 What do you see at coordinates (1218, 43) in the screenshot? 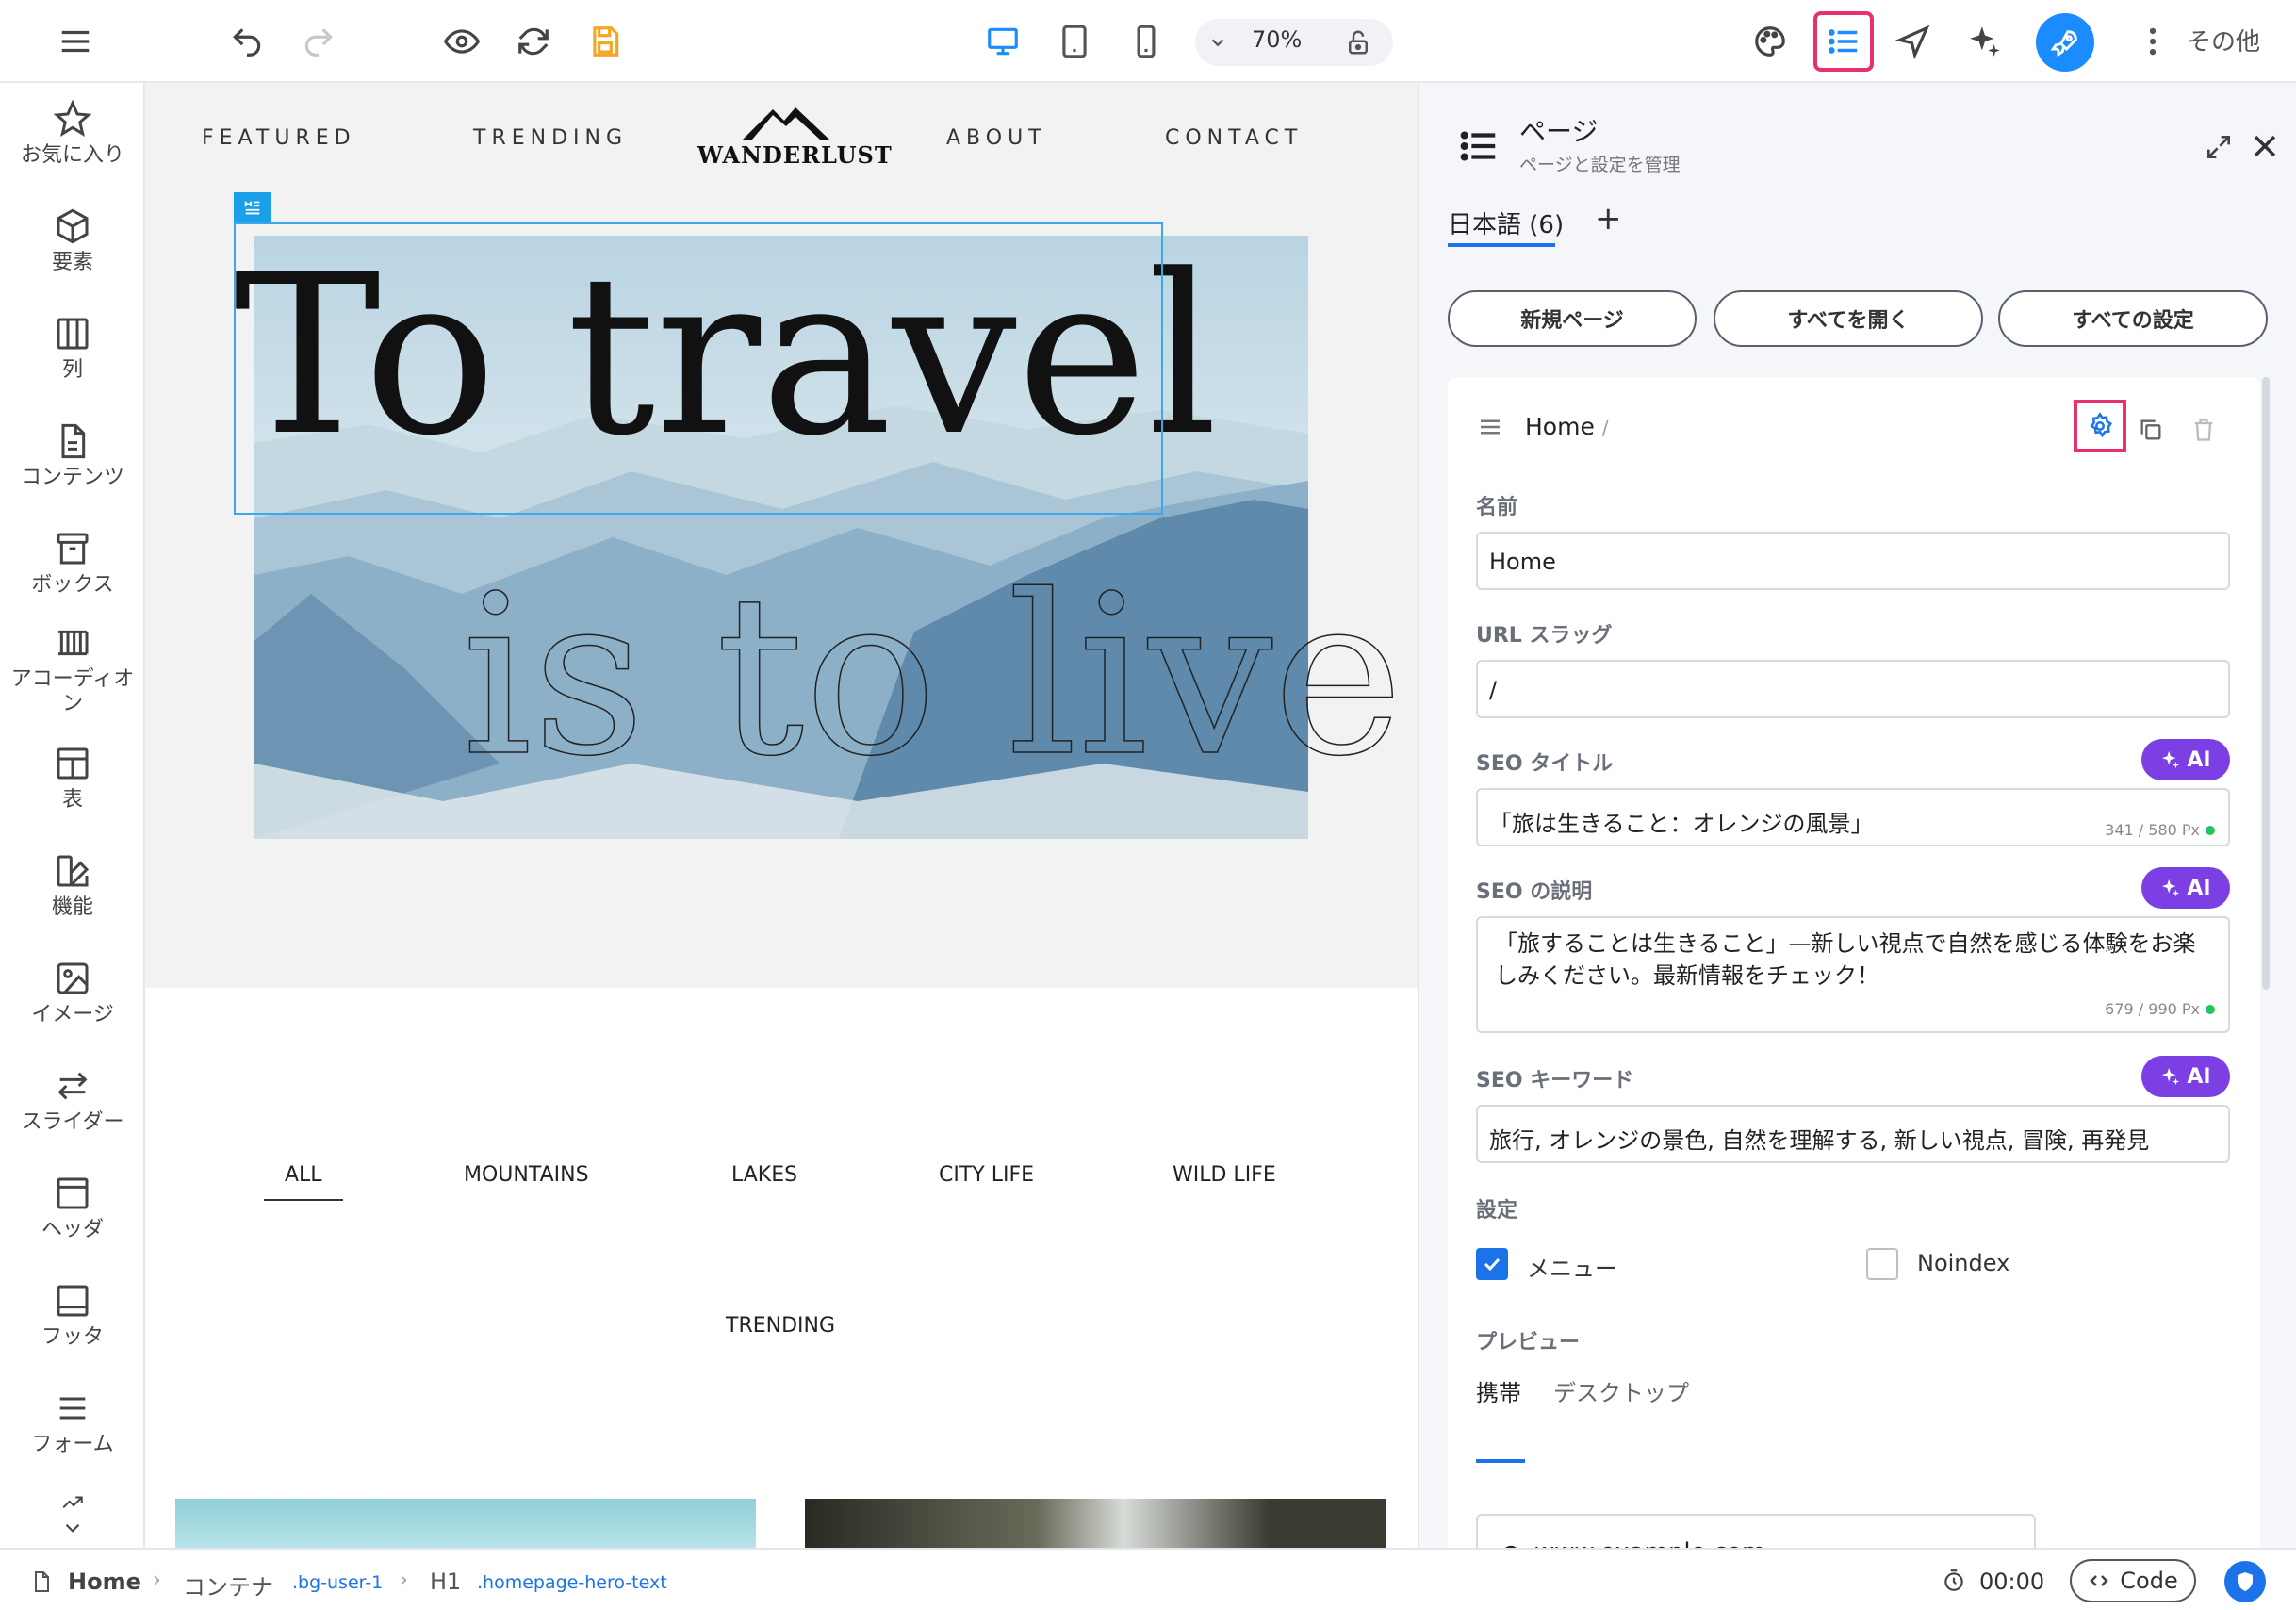
I see `chevron-down-icon` at bounding box center [1218, 43].